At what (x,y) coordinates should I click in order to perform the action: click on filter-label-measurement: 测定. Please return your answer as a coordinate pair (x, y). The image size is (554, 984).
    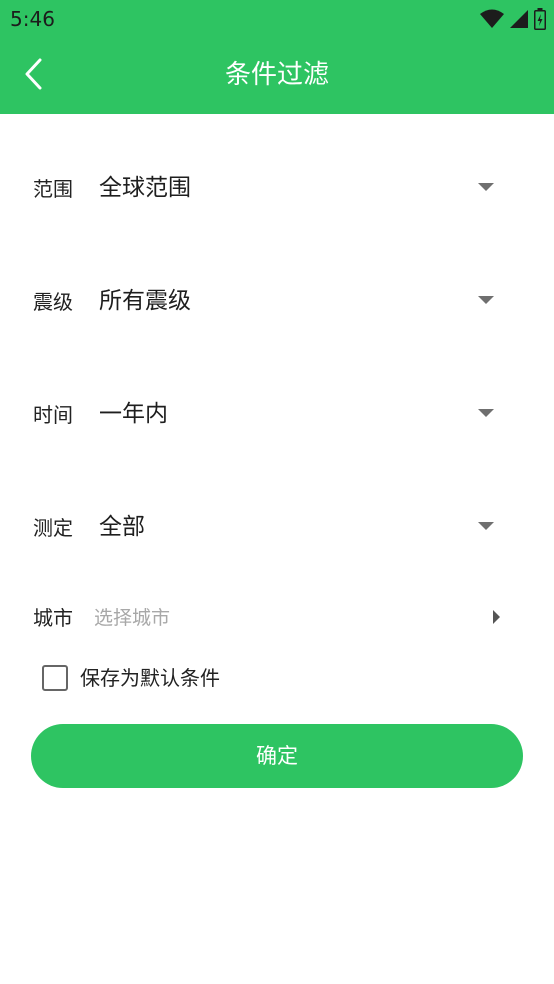
    Looking at the image, I should click on (53, 528).